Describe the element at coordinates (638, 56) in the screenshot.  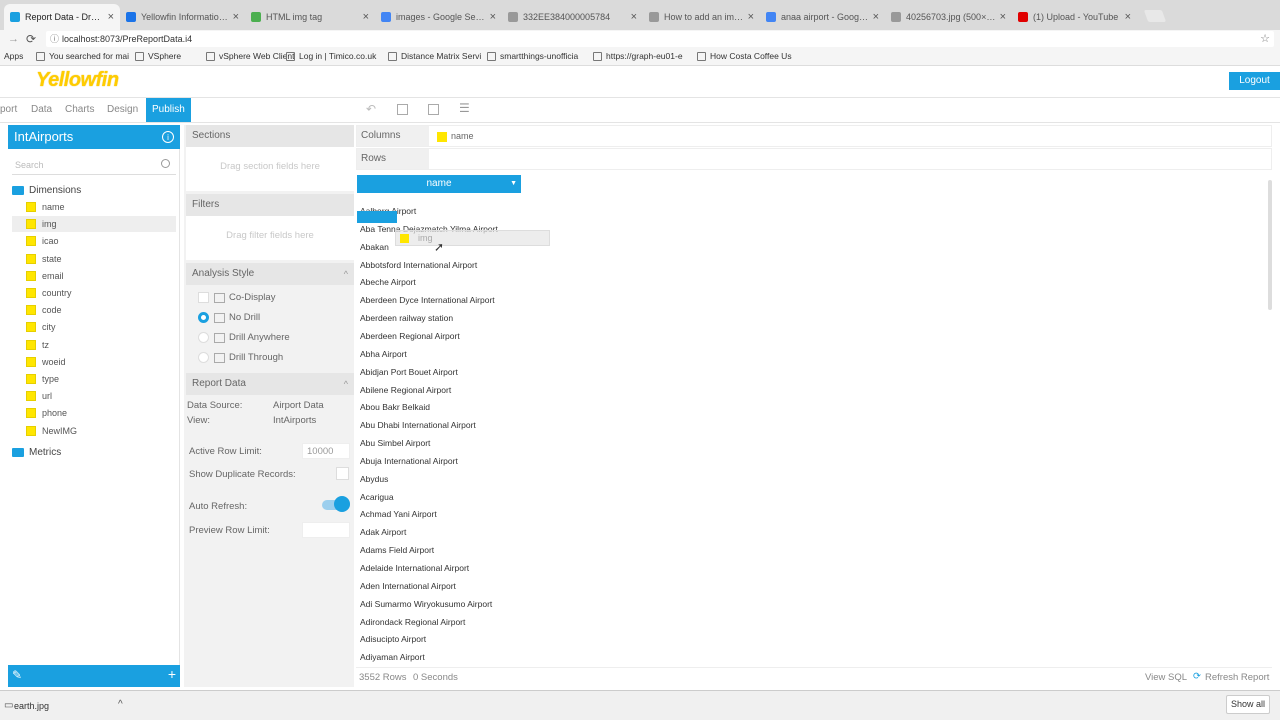
I see `bookmark-item: https://graph-eu01-e` at that location.